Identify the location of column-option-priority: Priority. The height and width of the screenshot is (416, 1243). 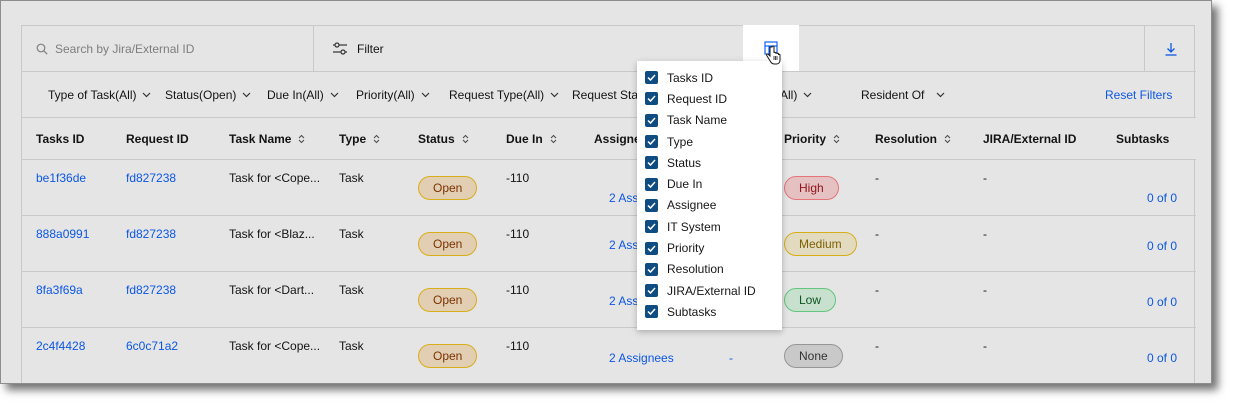
(709, 247).